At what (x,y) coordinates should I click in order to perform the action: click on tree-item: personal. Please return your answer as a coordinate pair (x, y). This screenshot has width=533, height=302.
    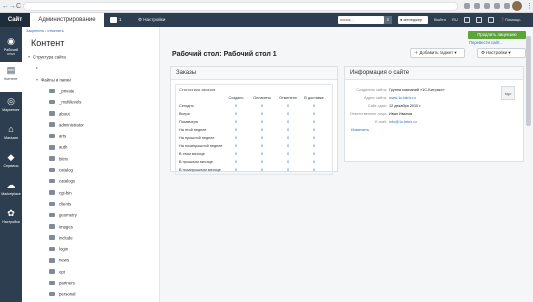
    Looking at the image, I should click on (90, 293).